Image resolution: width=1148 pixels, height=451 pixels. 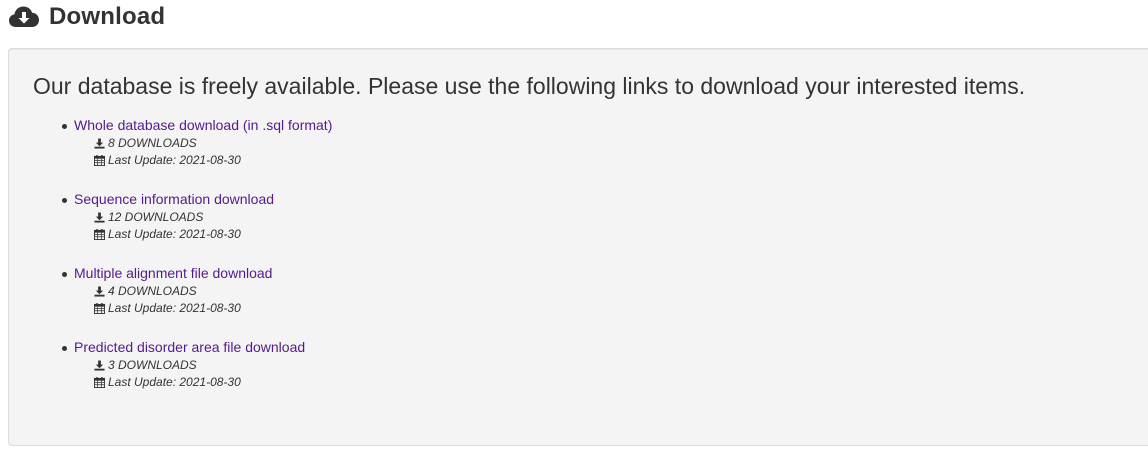 What do you see at coordinates (213, 217) in the screenshot?
I see `download-count: 12 DOWNLOADS` at bounding box center [213, 217].